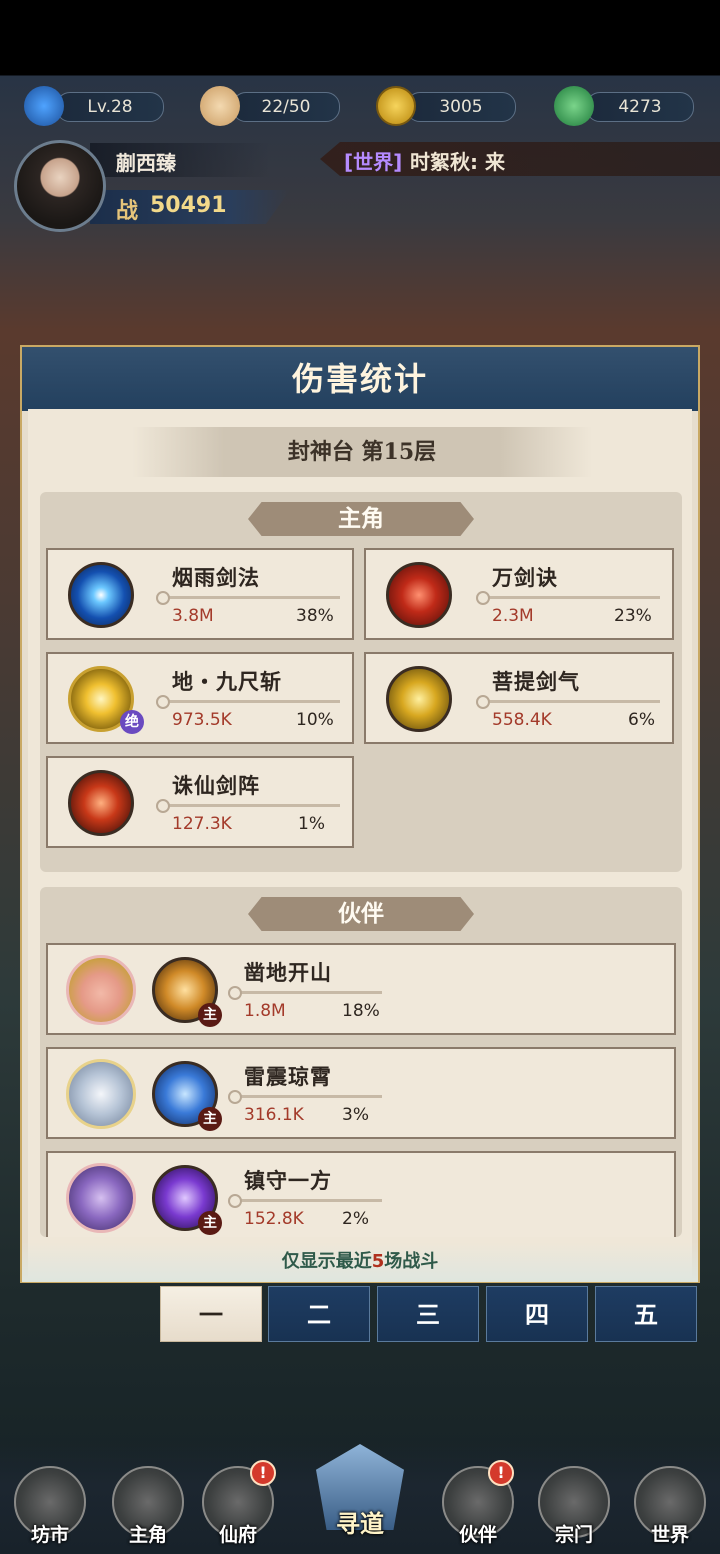 Image resolution: width=720 pixels, height=1554 pixels. I want to click on skill-percent: 1%, so click(311, 824).